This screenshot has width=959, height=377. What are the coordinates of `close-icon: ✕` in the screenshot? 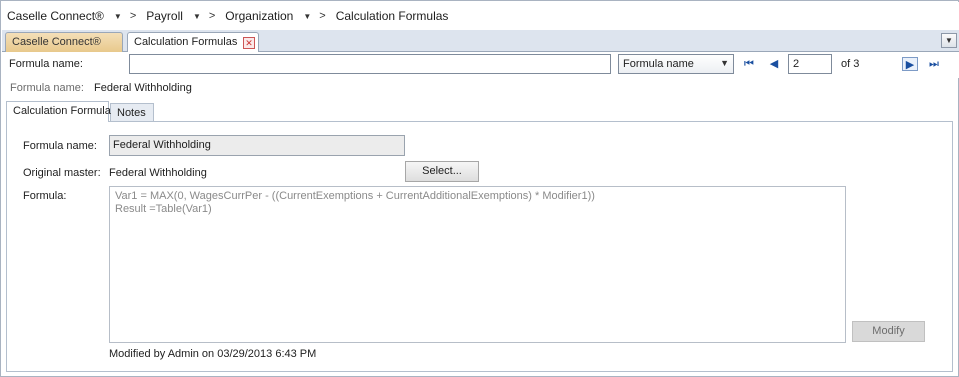 It's located at (249, 43).